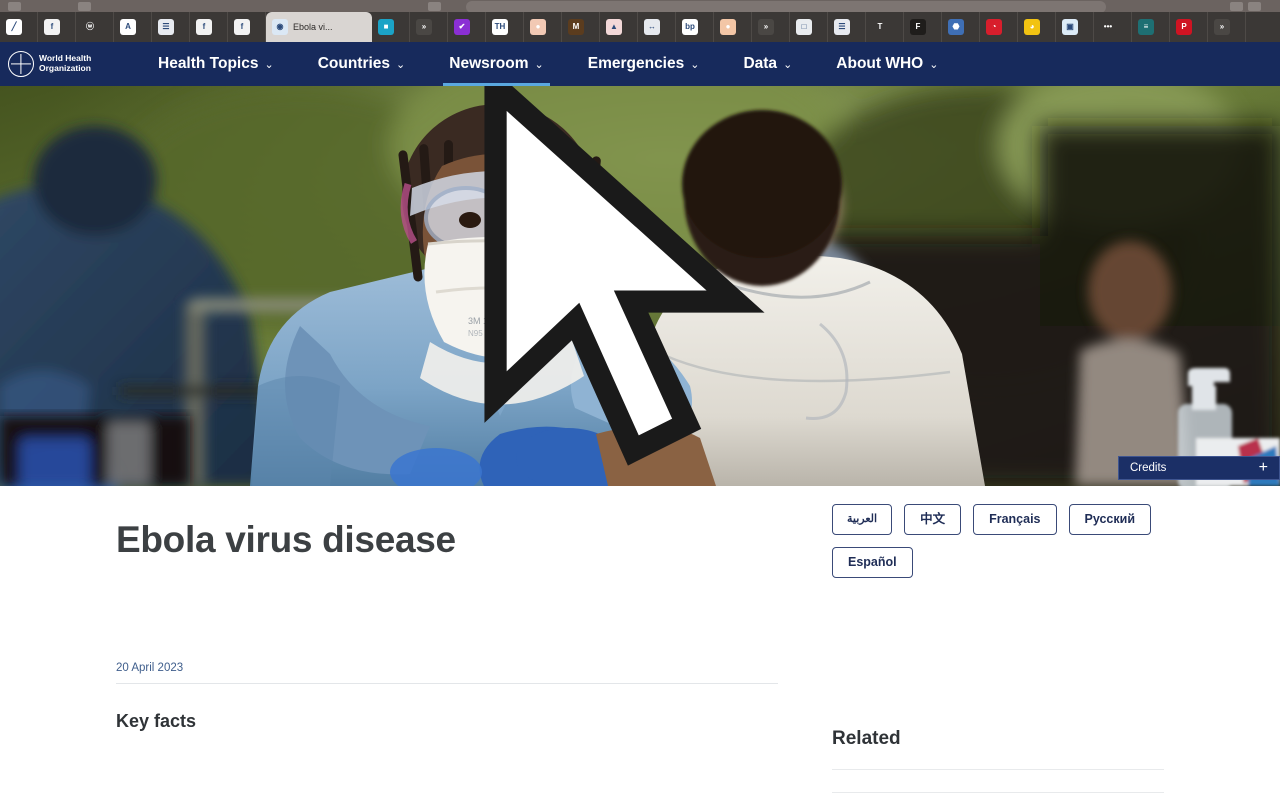  I want to click on language-button: Español, so click(872, 562).